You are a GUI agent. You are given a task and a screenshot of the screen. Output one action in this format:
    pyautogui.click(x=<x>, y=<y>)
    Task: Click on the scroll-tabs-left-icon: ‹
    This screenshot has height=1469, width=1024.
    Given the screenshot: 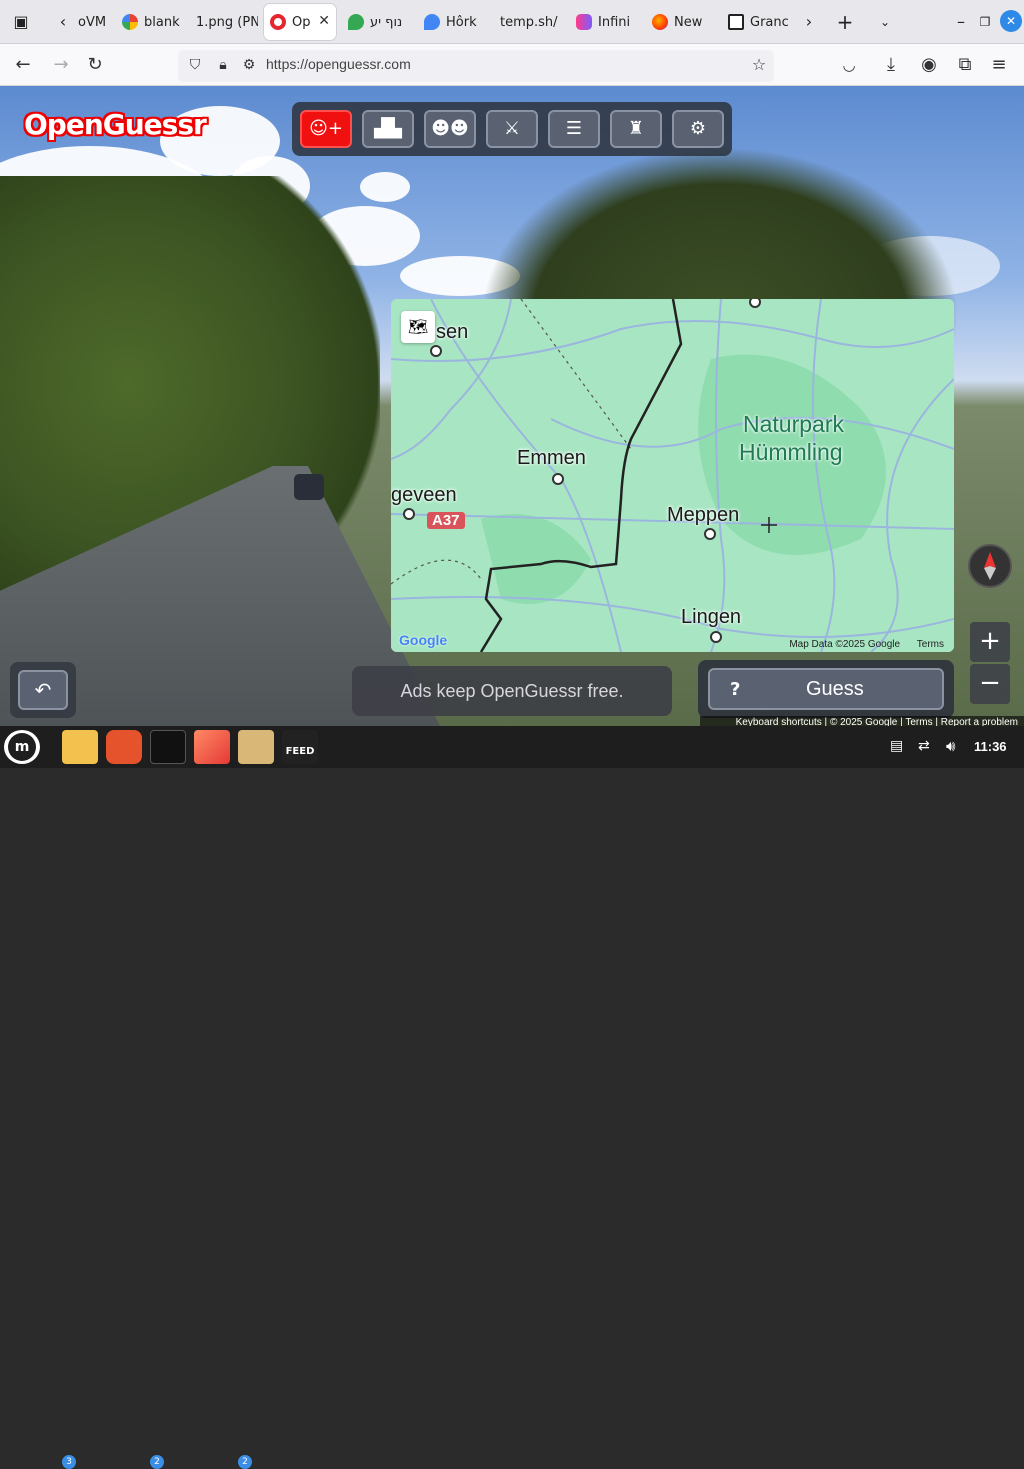 What is the action you would take?
    pyautogui.click(x=63, y=22)
    